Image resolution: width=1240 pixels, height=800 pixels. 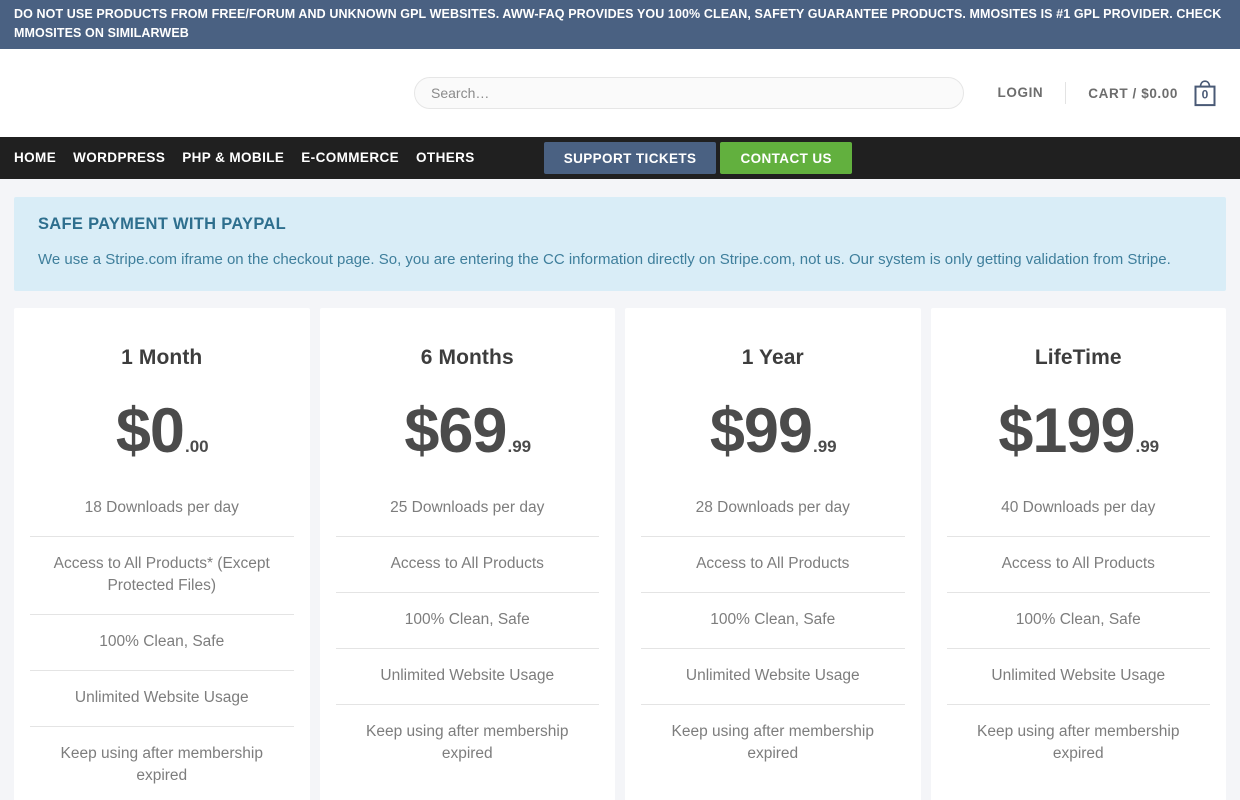 I want to click on cart-link: CART / $0.00 0, so click(x=1146, y=93).